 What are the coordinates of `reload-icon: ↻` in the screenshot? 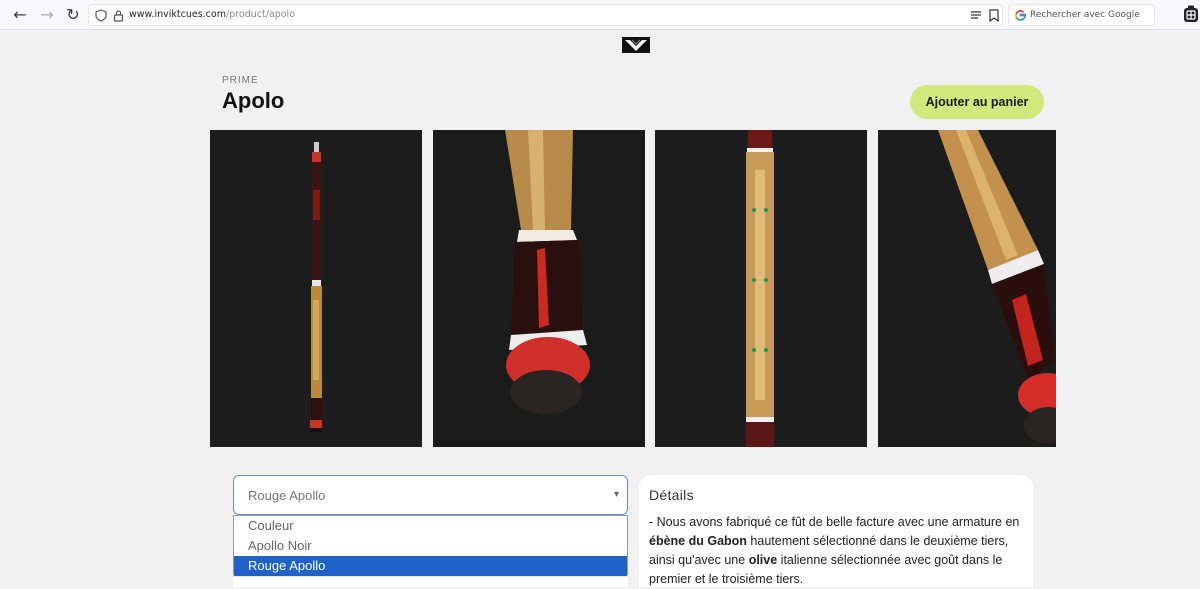 It's located at (73, 15).